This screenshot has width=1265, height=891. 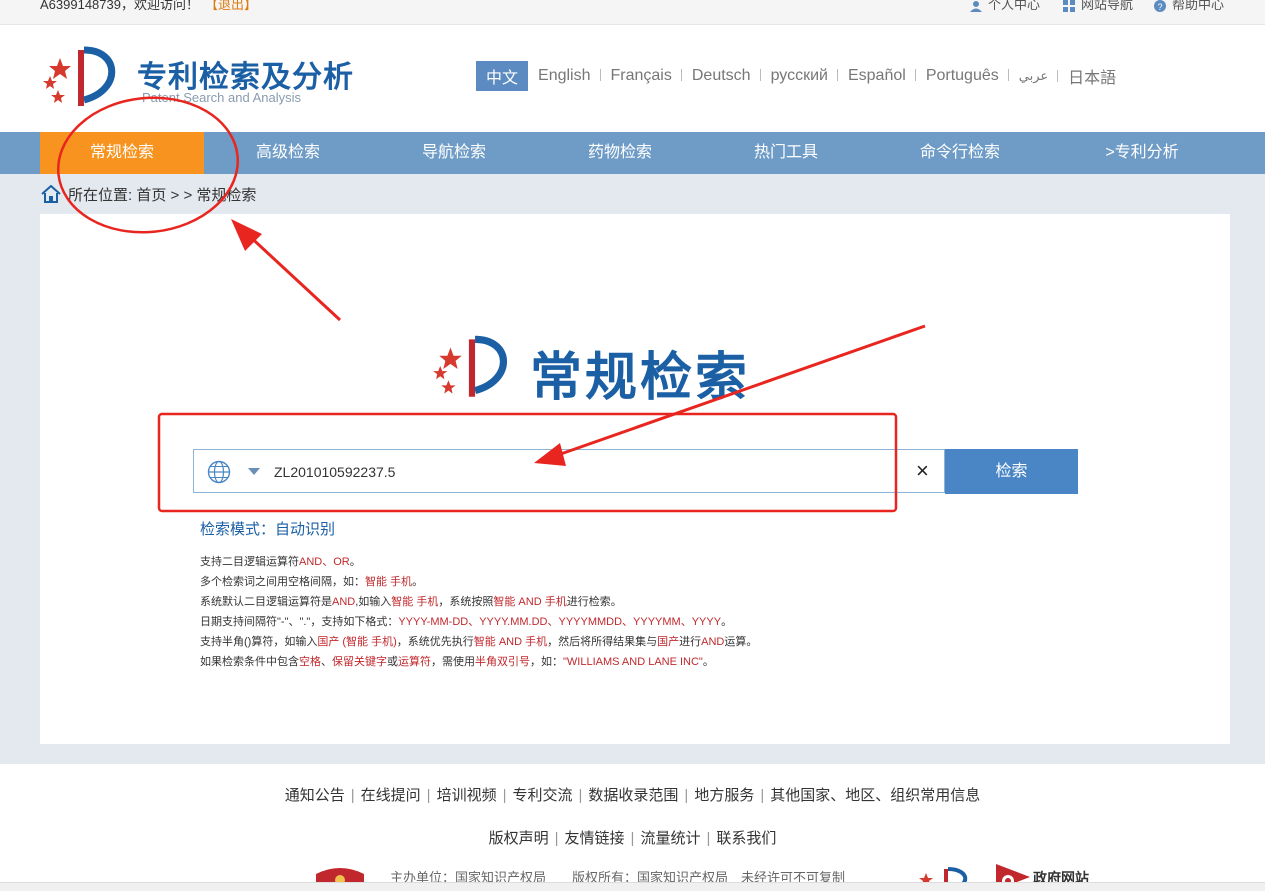 I want to click on lang-japanese: 日本語, so click(x=1092, y=76).